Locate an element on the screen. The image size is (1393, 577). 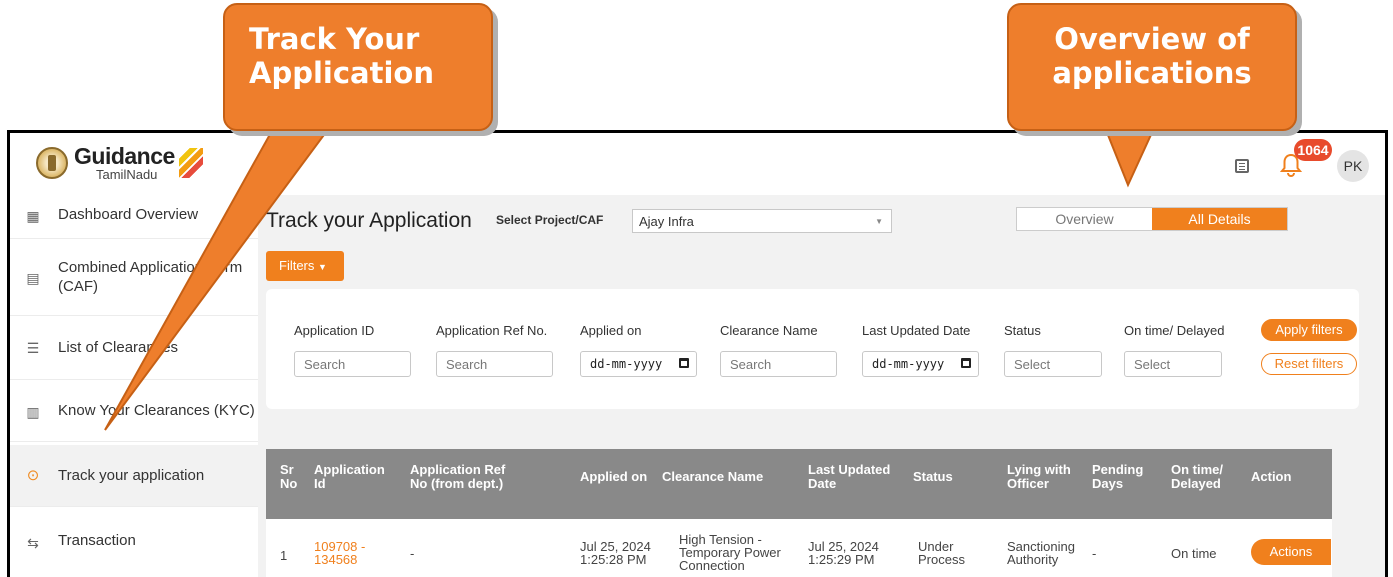
sidebar-item-track-application: ⊙ Track your application is located at coordinates (134, 476).